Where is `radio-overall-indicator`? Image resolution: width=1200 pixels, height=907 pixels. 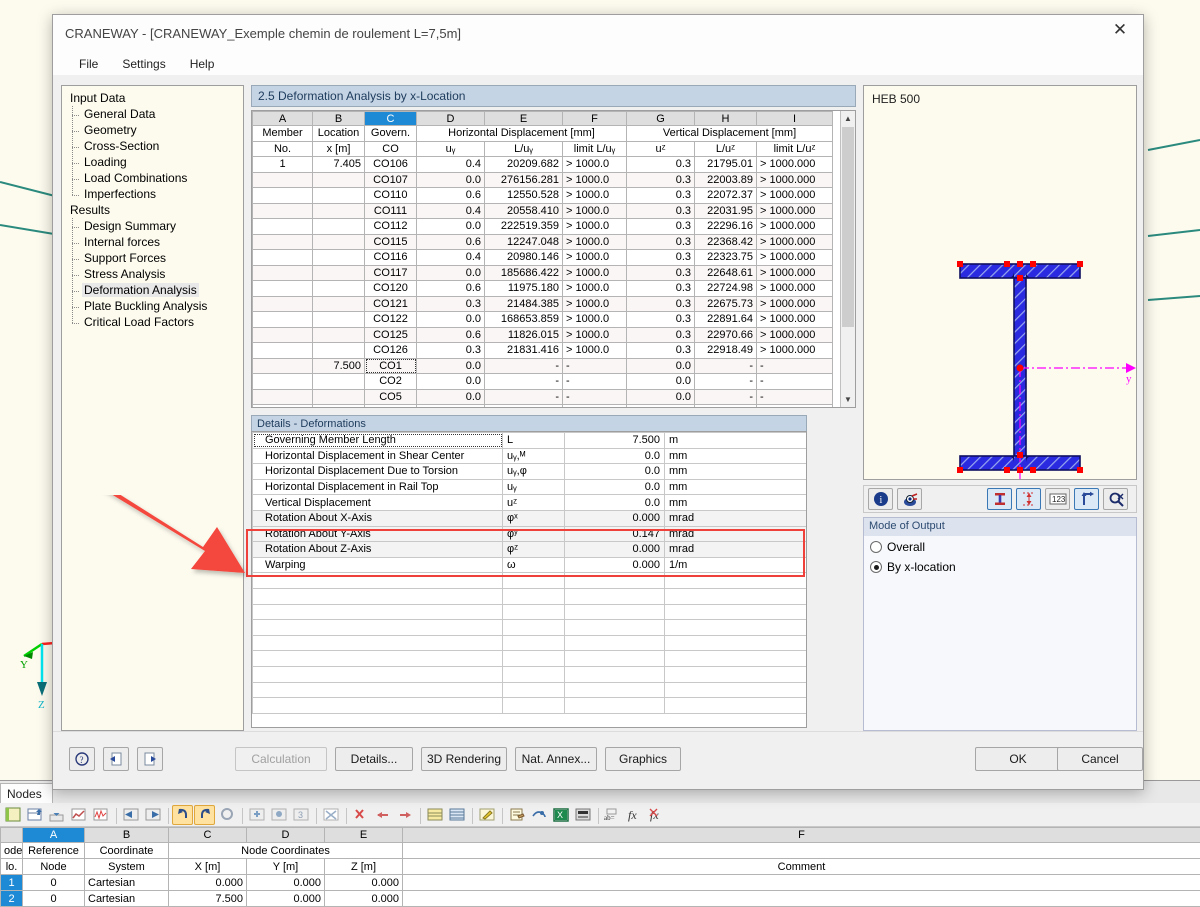
radio-overall-indicator is located at coordinates (876, 547).